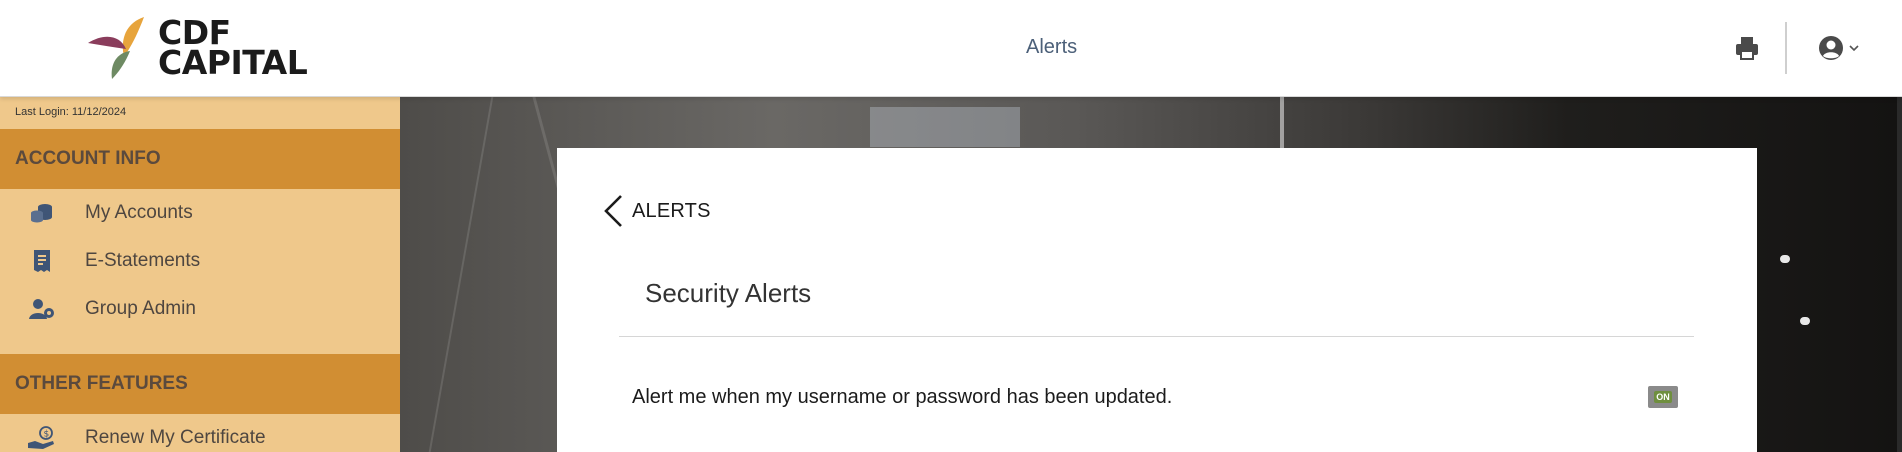  I want to click on sidebar-item-label: Group Admin, so click(140, 308).